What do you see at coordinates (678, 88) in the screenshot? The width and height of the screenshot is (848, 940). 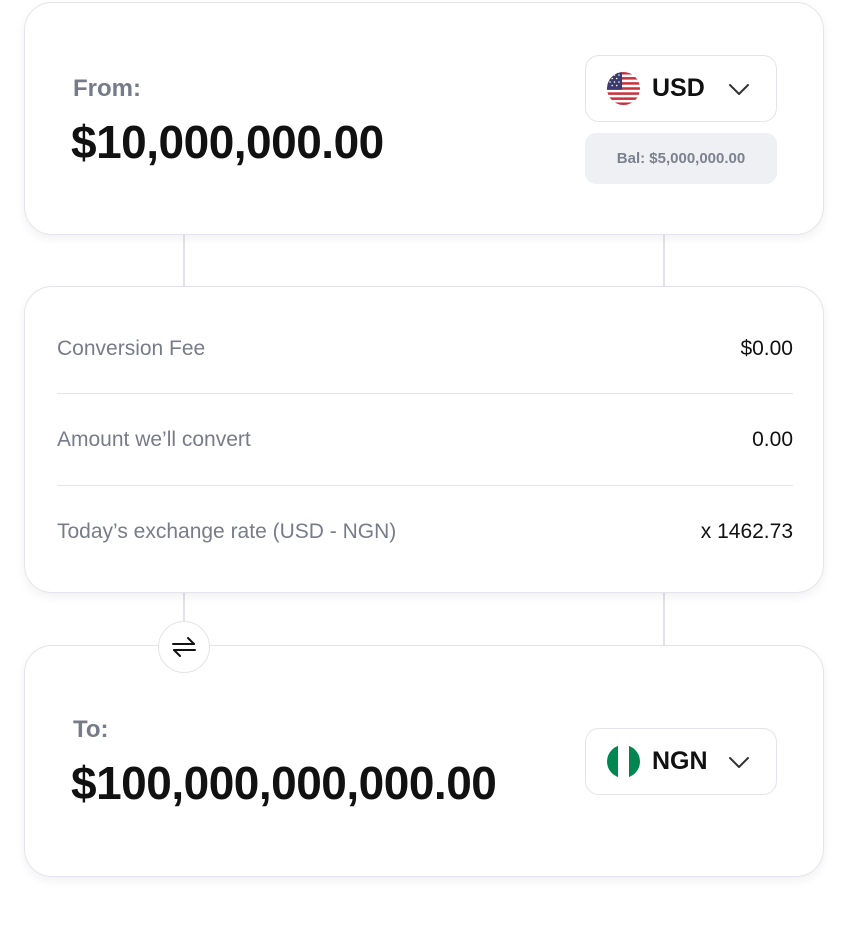 I see `from-currency-code: USD` at bounding box center [678, 88].